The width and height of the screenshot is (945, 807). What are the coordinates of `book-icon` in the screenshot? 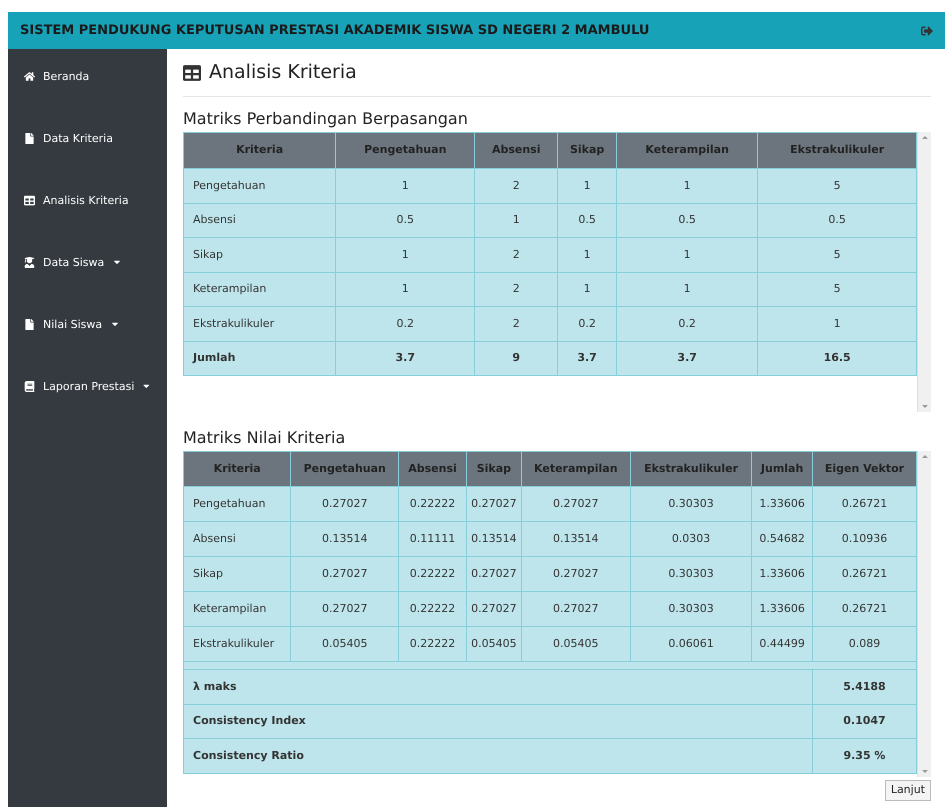 It's located at (29, 386).